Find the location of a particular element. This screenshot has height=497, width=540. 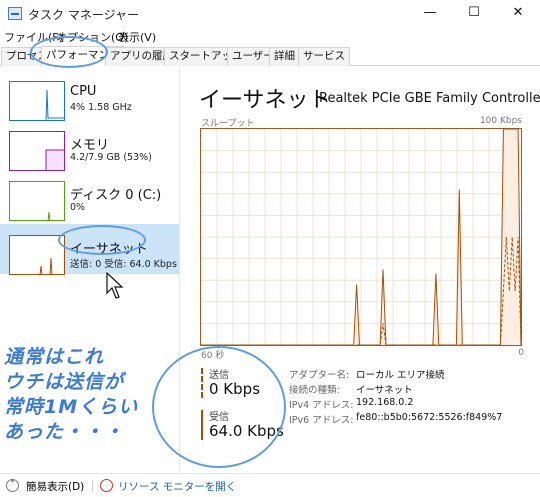

sidebar-item-label: ディスク 0 (C:) is located at coordinates (116, 195).